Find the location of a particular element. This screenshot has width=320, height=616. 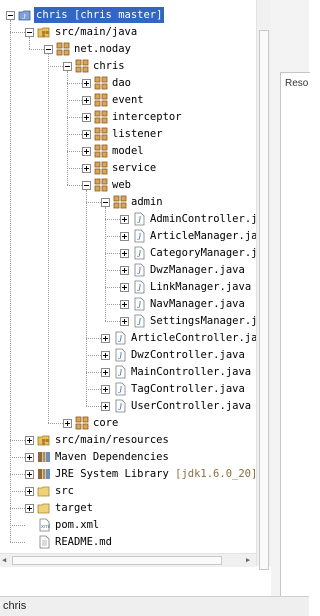

tree-item-label: interceptor is located at coordinates (147, 117).